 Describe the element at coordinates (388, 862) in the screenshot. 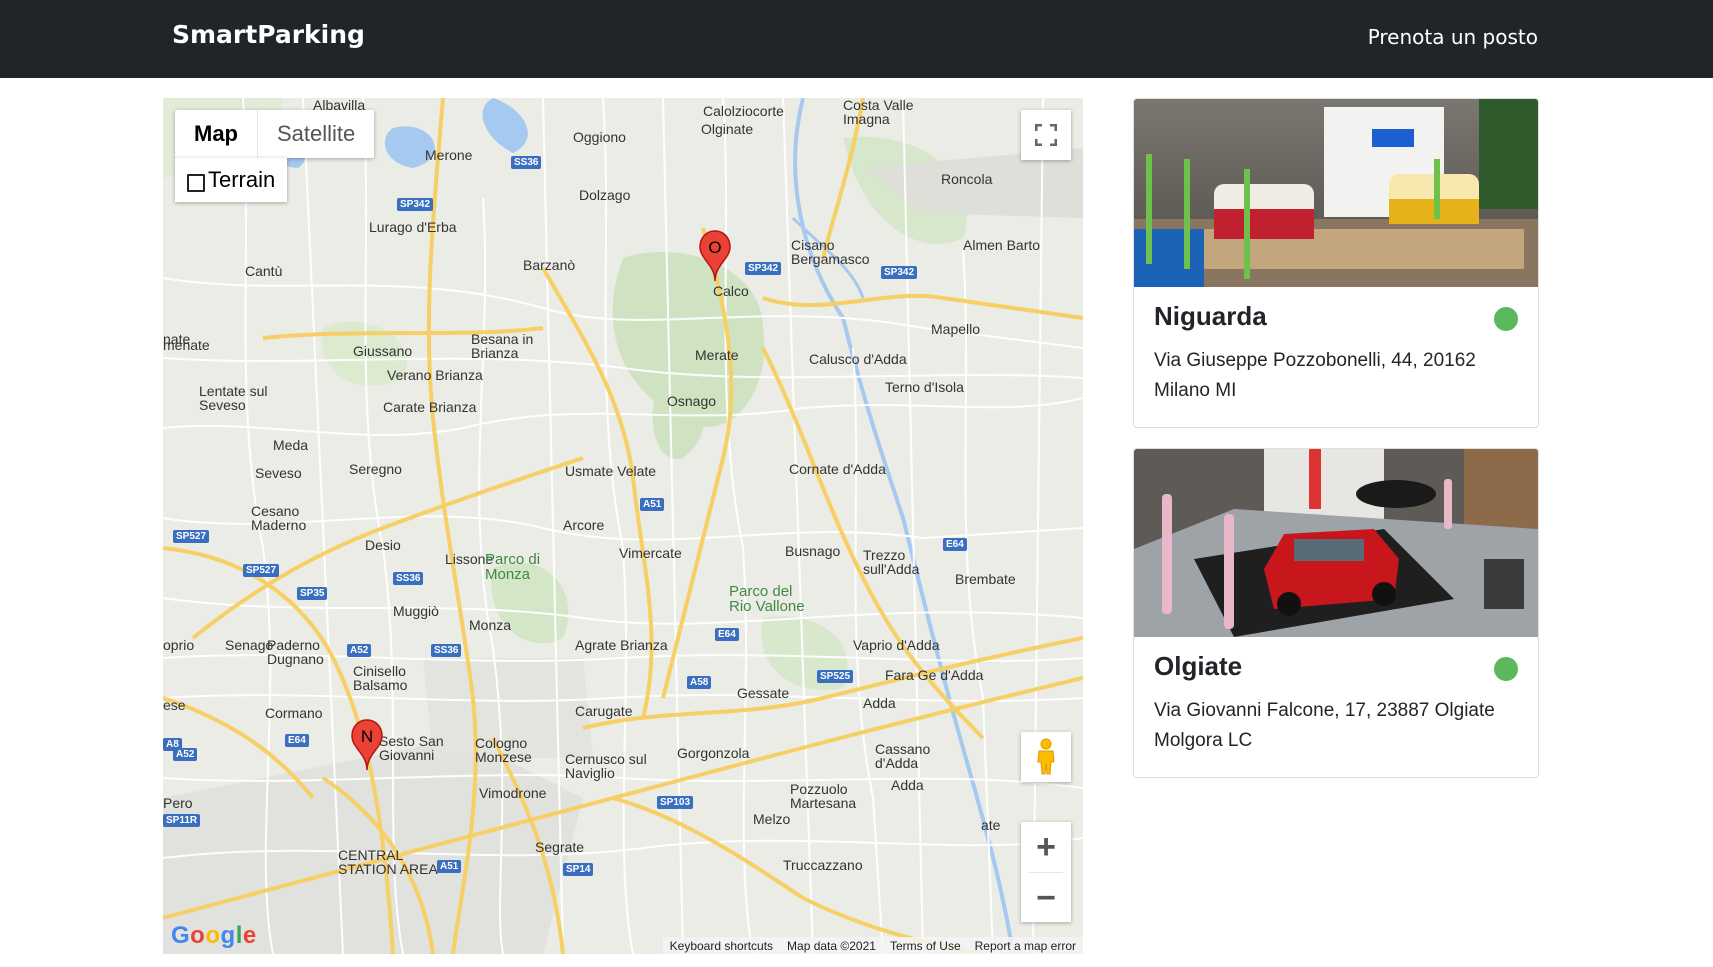

I see `map-place-label: CENTRAL STATION AREA` at that location.